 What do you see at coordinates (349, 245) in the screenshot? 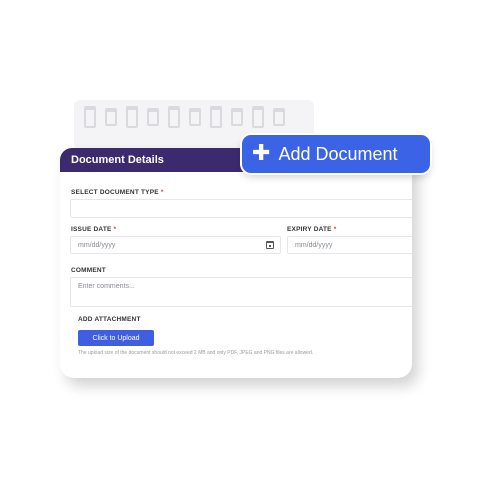
I see `expiry-date-input: mm/dd/yyyy` at bounding box center [349, 245].